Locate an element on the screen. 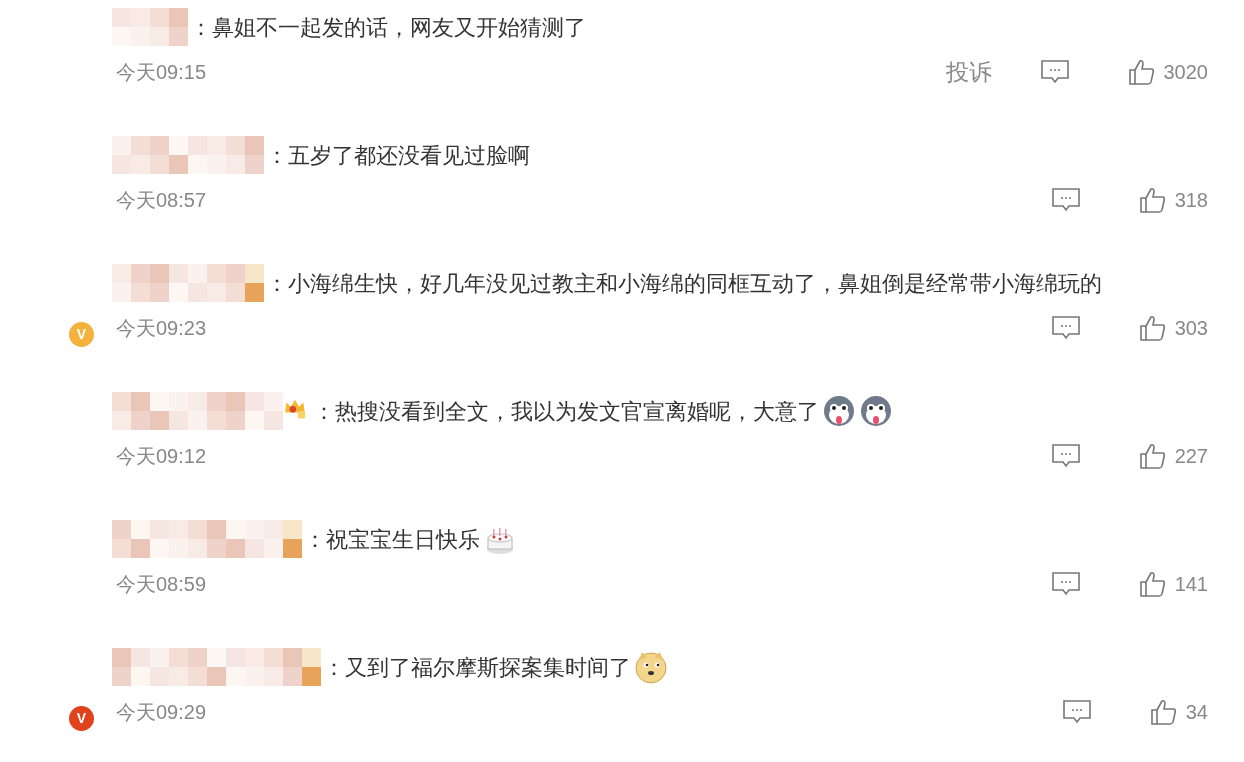 This screenshot has width=1244, height=762. like-count: 318 is located at coordinates (1191, 200).